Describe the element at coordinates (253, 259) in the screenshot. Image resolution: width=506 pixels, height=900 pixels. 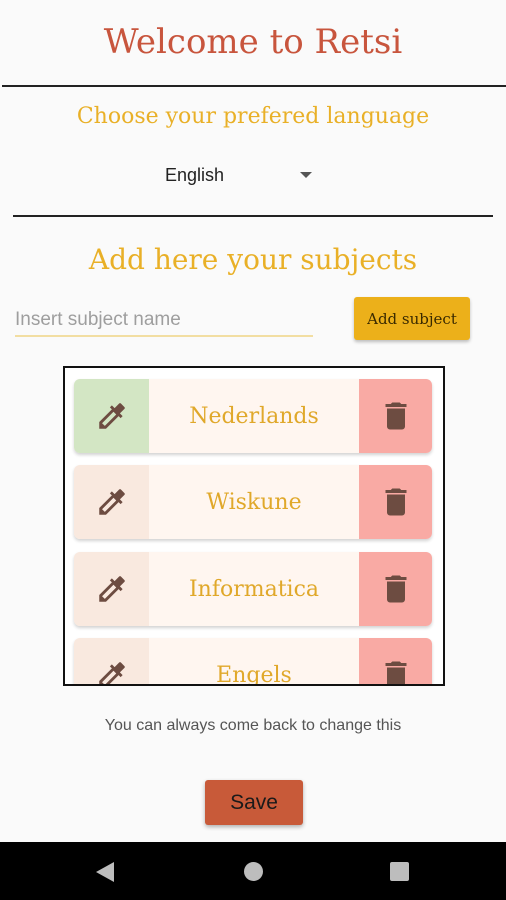
I see `subjects-heading: Add here your subjects` at that location.